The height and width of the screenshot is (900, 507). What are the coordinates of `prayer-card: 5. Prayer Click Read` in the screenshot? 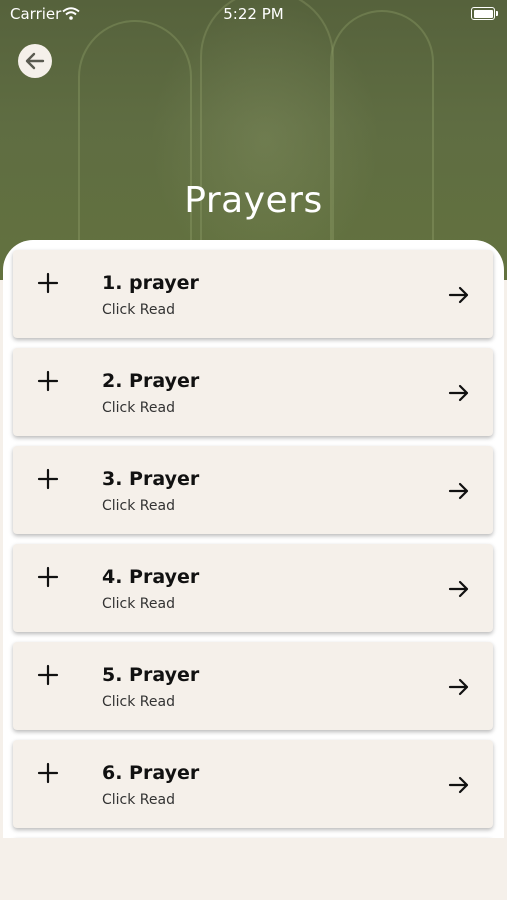 It's located at (253, 686).